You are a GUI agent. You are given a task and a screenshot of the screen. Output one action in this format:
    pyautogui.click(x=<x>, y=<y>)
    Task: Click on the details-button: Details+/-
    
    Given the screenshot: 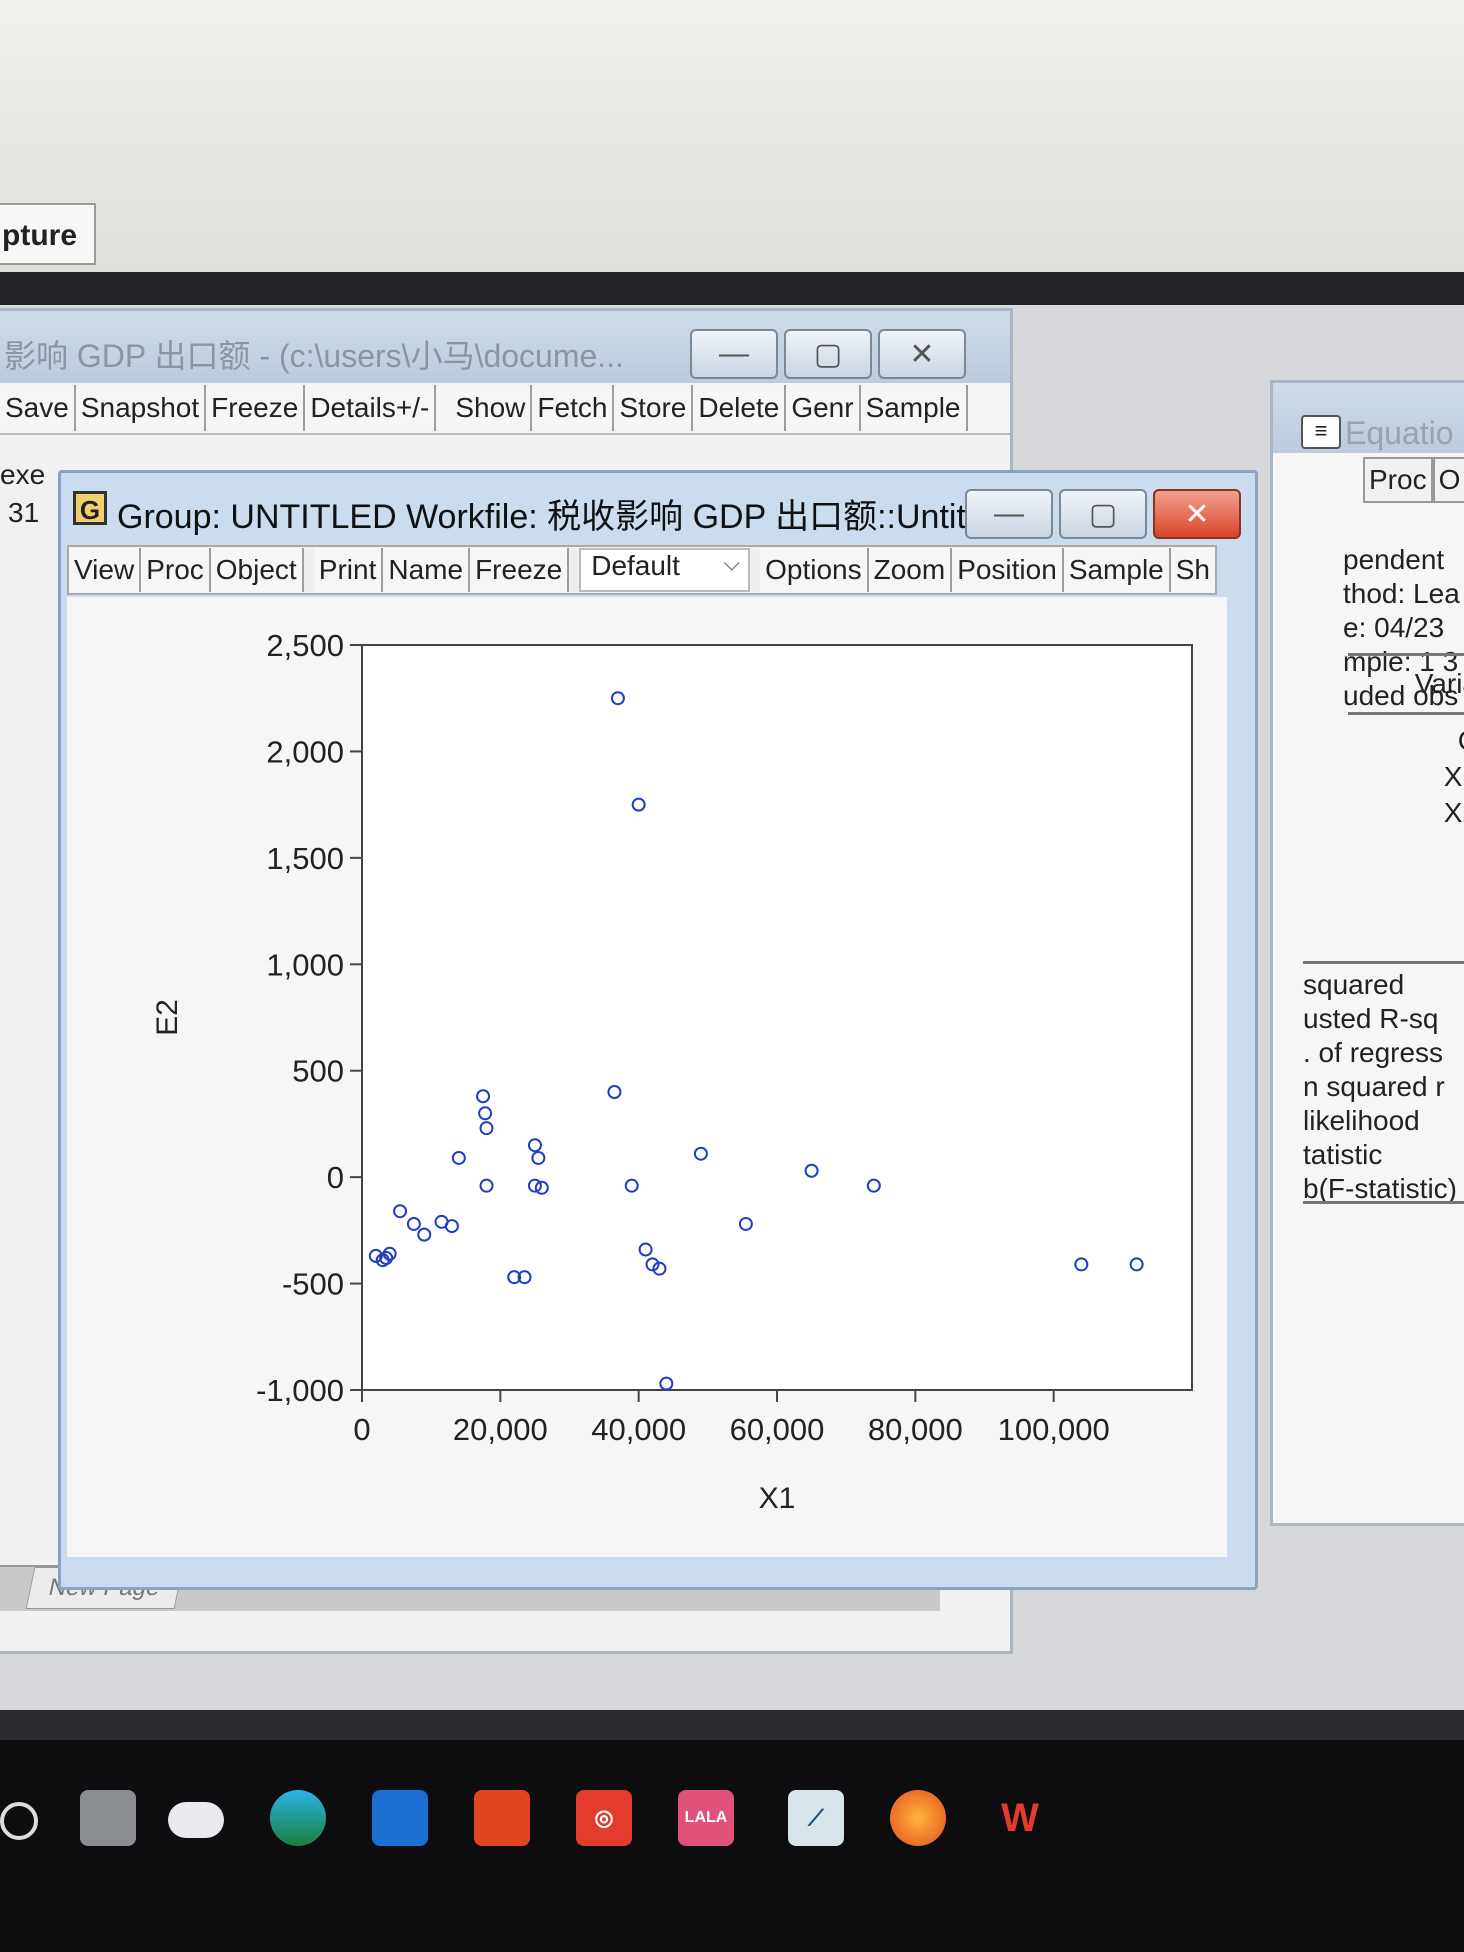 What is the action you would take?
    pyautogui.click(x=371, y=408)
    